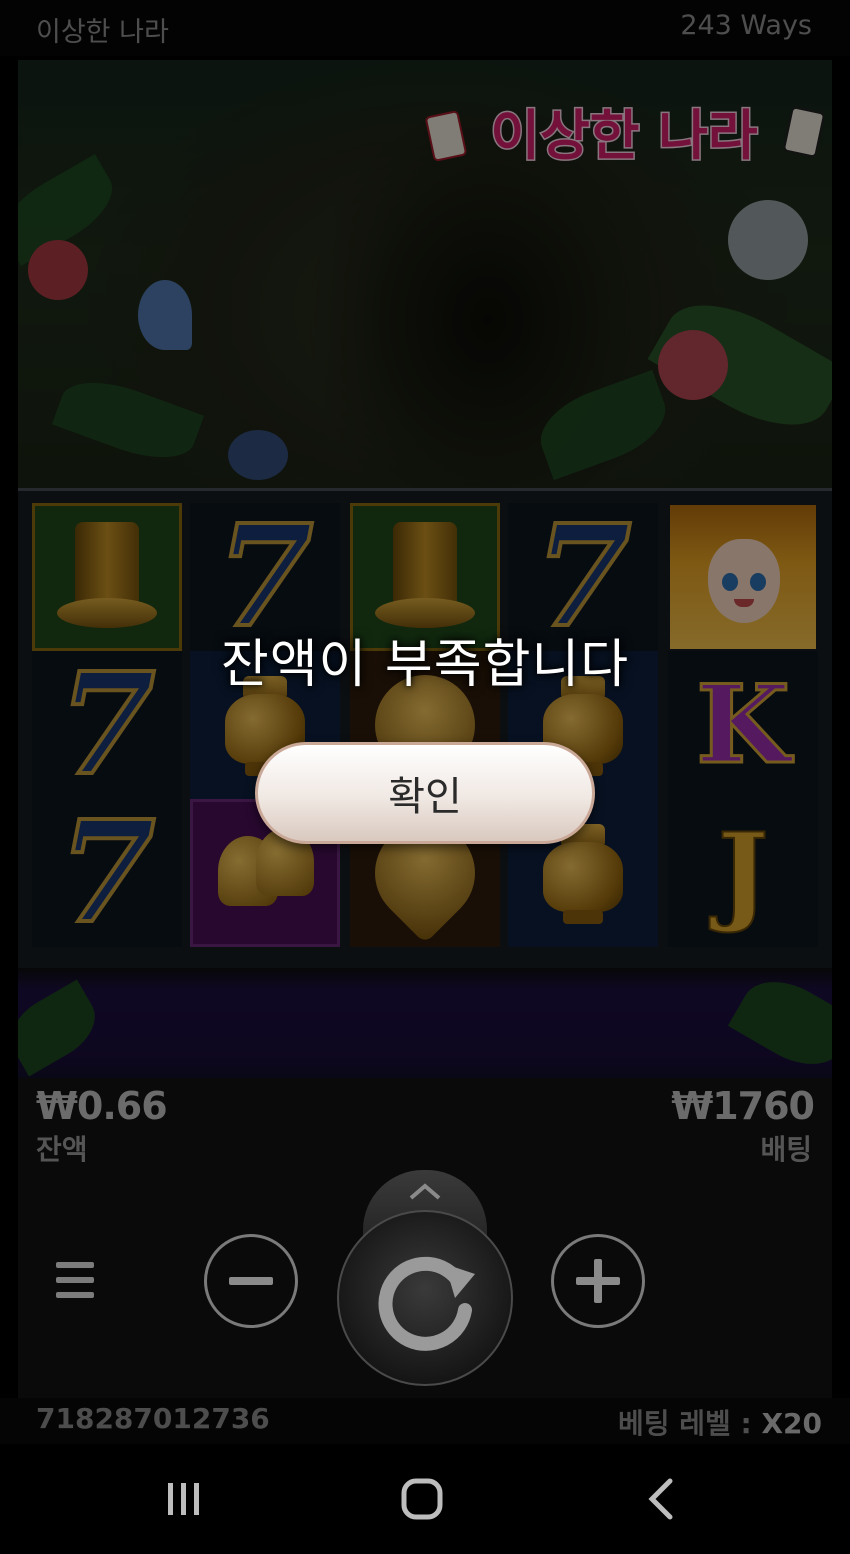 The image size is (850, 1554). What do you see at coordinates (426, 1303) in the screenshot?
I see `spin-refresh-icon` at bounding box center [426, 1303].